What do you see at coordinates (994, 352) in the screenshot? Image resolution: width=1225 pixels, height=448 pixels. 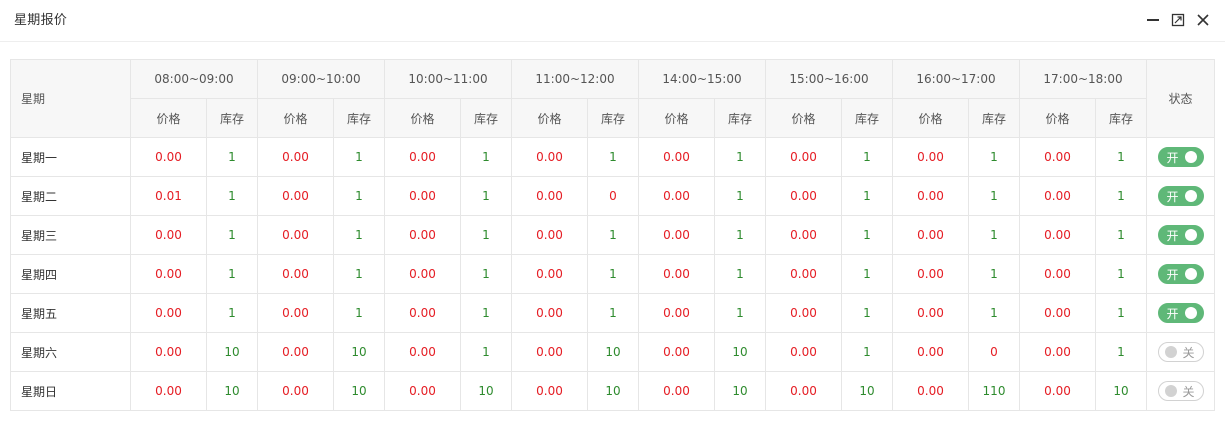 I see `stock-cell: 0` at bounding box center [994, 352].